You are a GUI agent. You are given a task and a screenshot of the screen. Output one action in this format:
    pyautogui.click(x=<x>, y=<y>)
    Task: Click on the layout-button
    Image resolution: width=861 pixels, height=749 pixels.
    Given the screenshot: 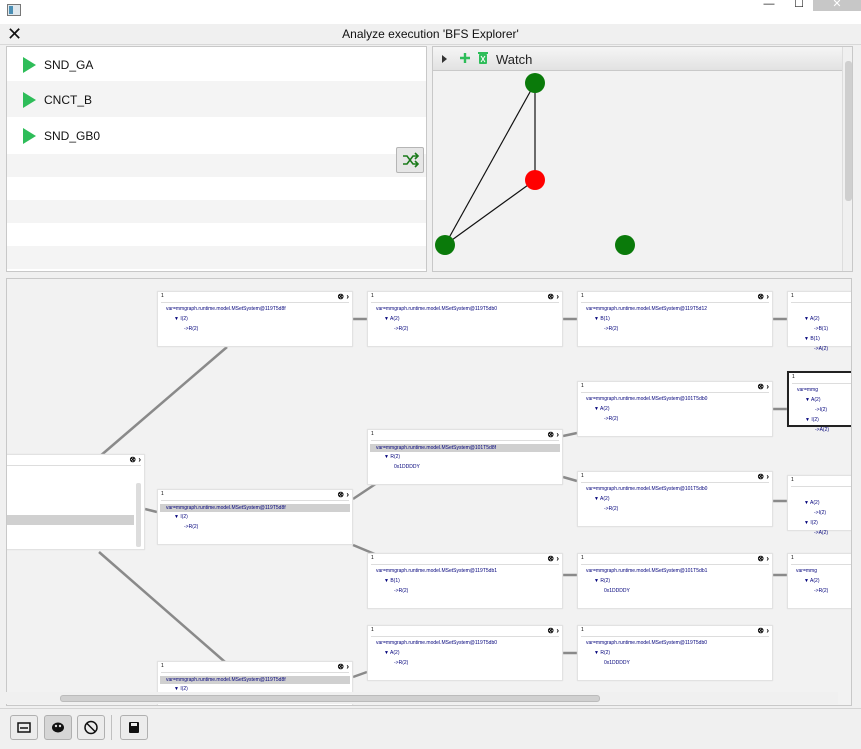 What is the action you would take?
    pyautogui.click(x=24, y=727)
    